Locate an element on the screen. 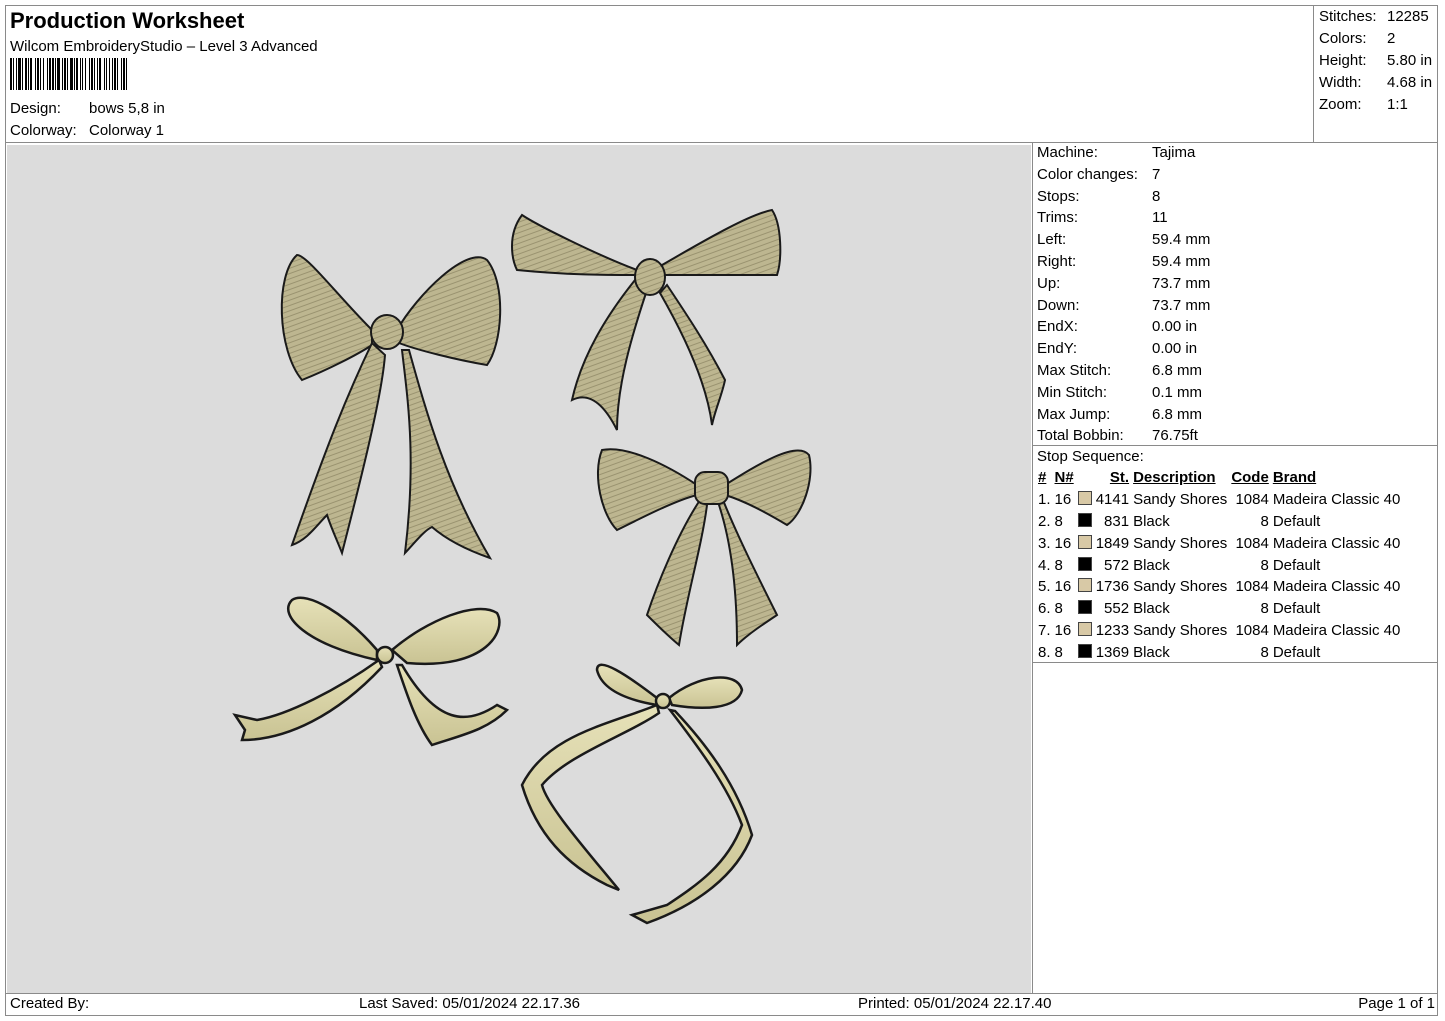 The height and width of the screenshot is (1021, 1445). summary-label: Width: is located at coordinates (1340, 82).